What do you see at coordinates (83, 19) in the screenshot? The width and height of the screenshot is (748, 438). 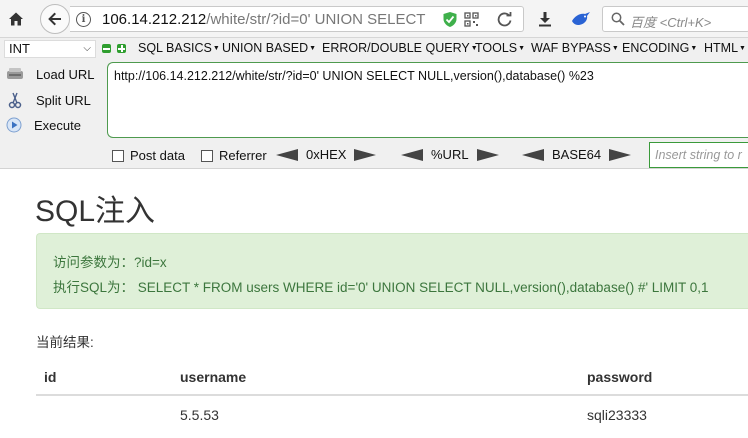 I see `info-icon: i` at bounding box center [83, 19].